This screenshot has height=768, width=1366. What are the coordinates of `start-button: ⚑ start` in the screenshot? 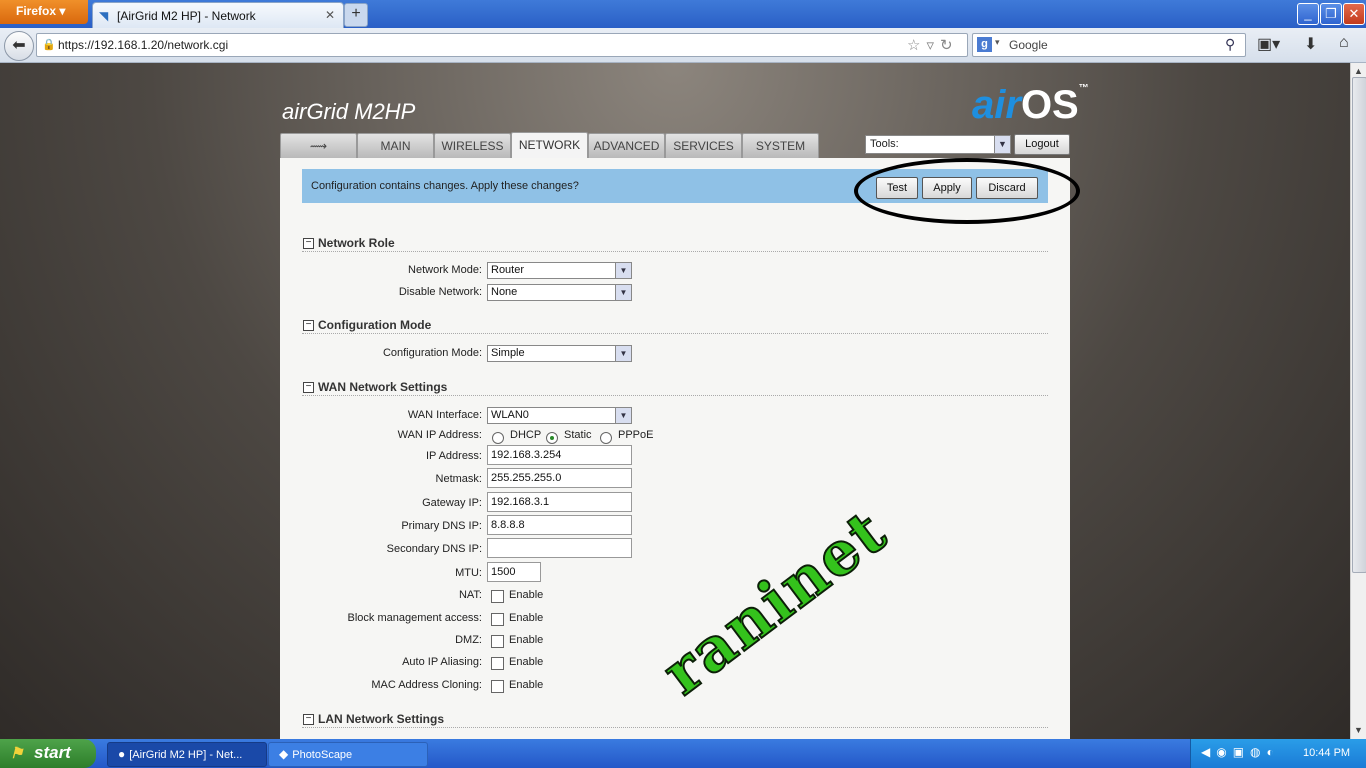 It's located at (48, 753).